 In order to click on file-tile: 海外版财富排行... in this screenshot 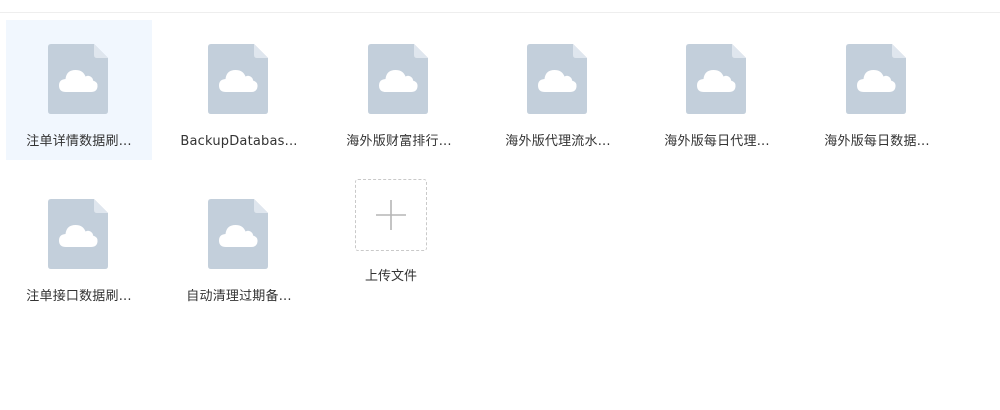, I will do `click(399, 90)`.